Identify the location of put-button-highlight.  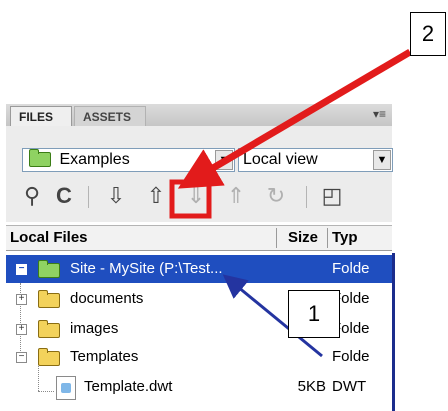
(190, 199).